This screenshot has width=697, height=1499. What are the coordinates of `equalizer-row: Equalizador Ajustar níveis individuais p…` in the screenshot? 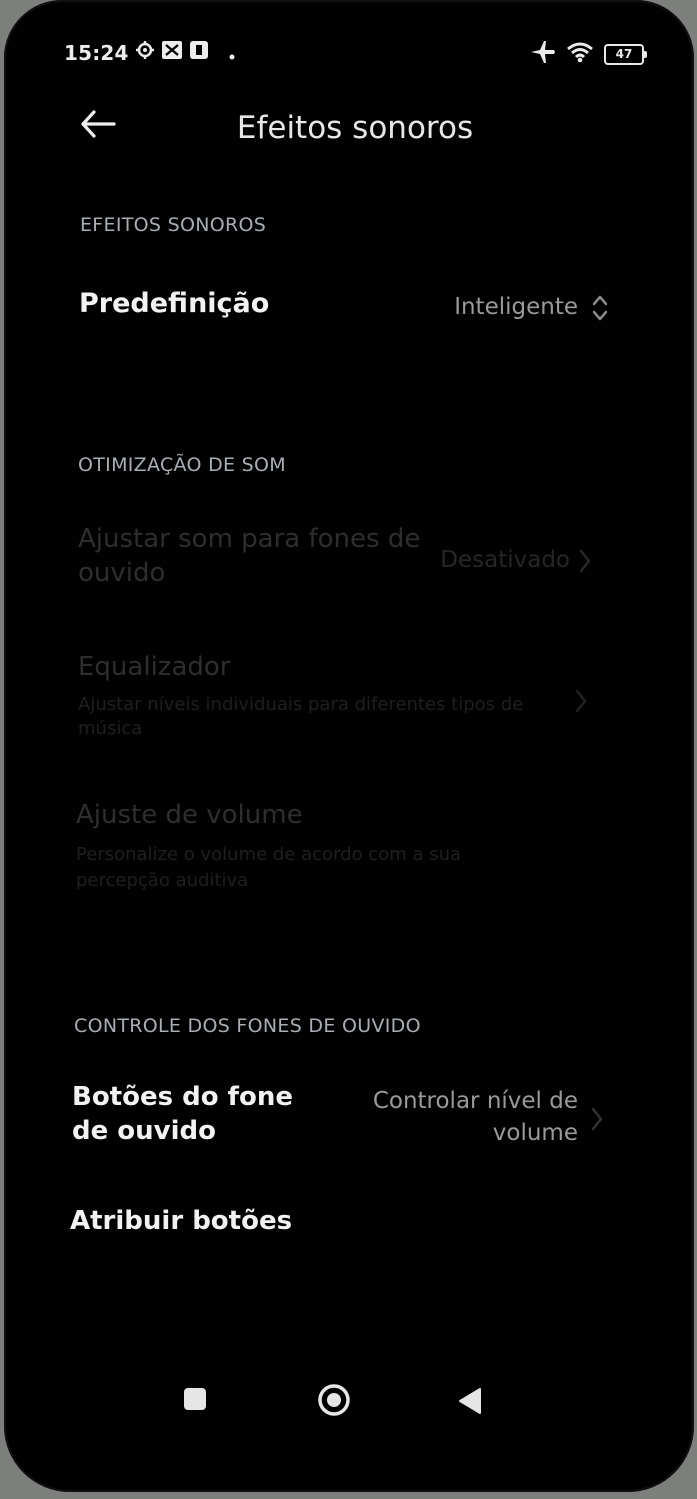 It's located at (359, 698).